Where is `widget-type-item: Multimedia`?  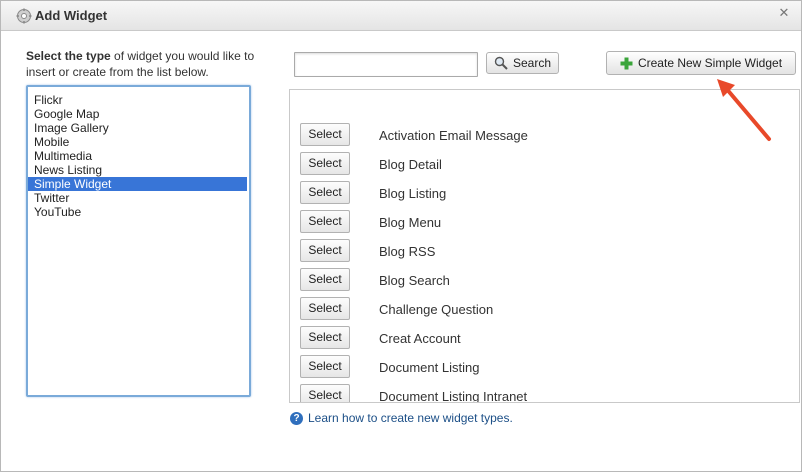
widget-type-item: Multimedia is located at coordinates (137, 156).